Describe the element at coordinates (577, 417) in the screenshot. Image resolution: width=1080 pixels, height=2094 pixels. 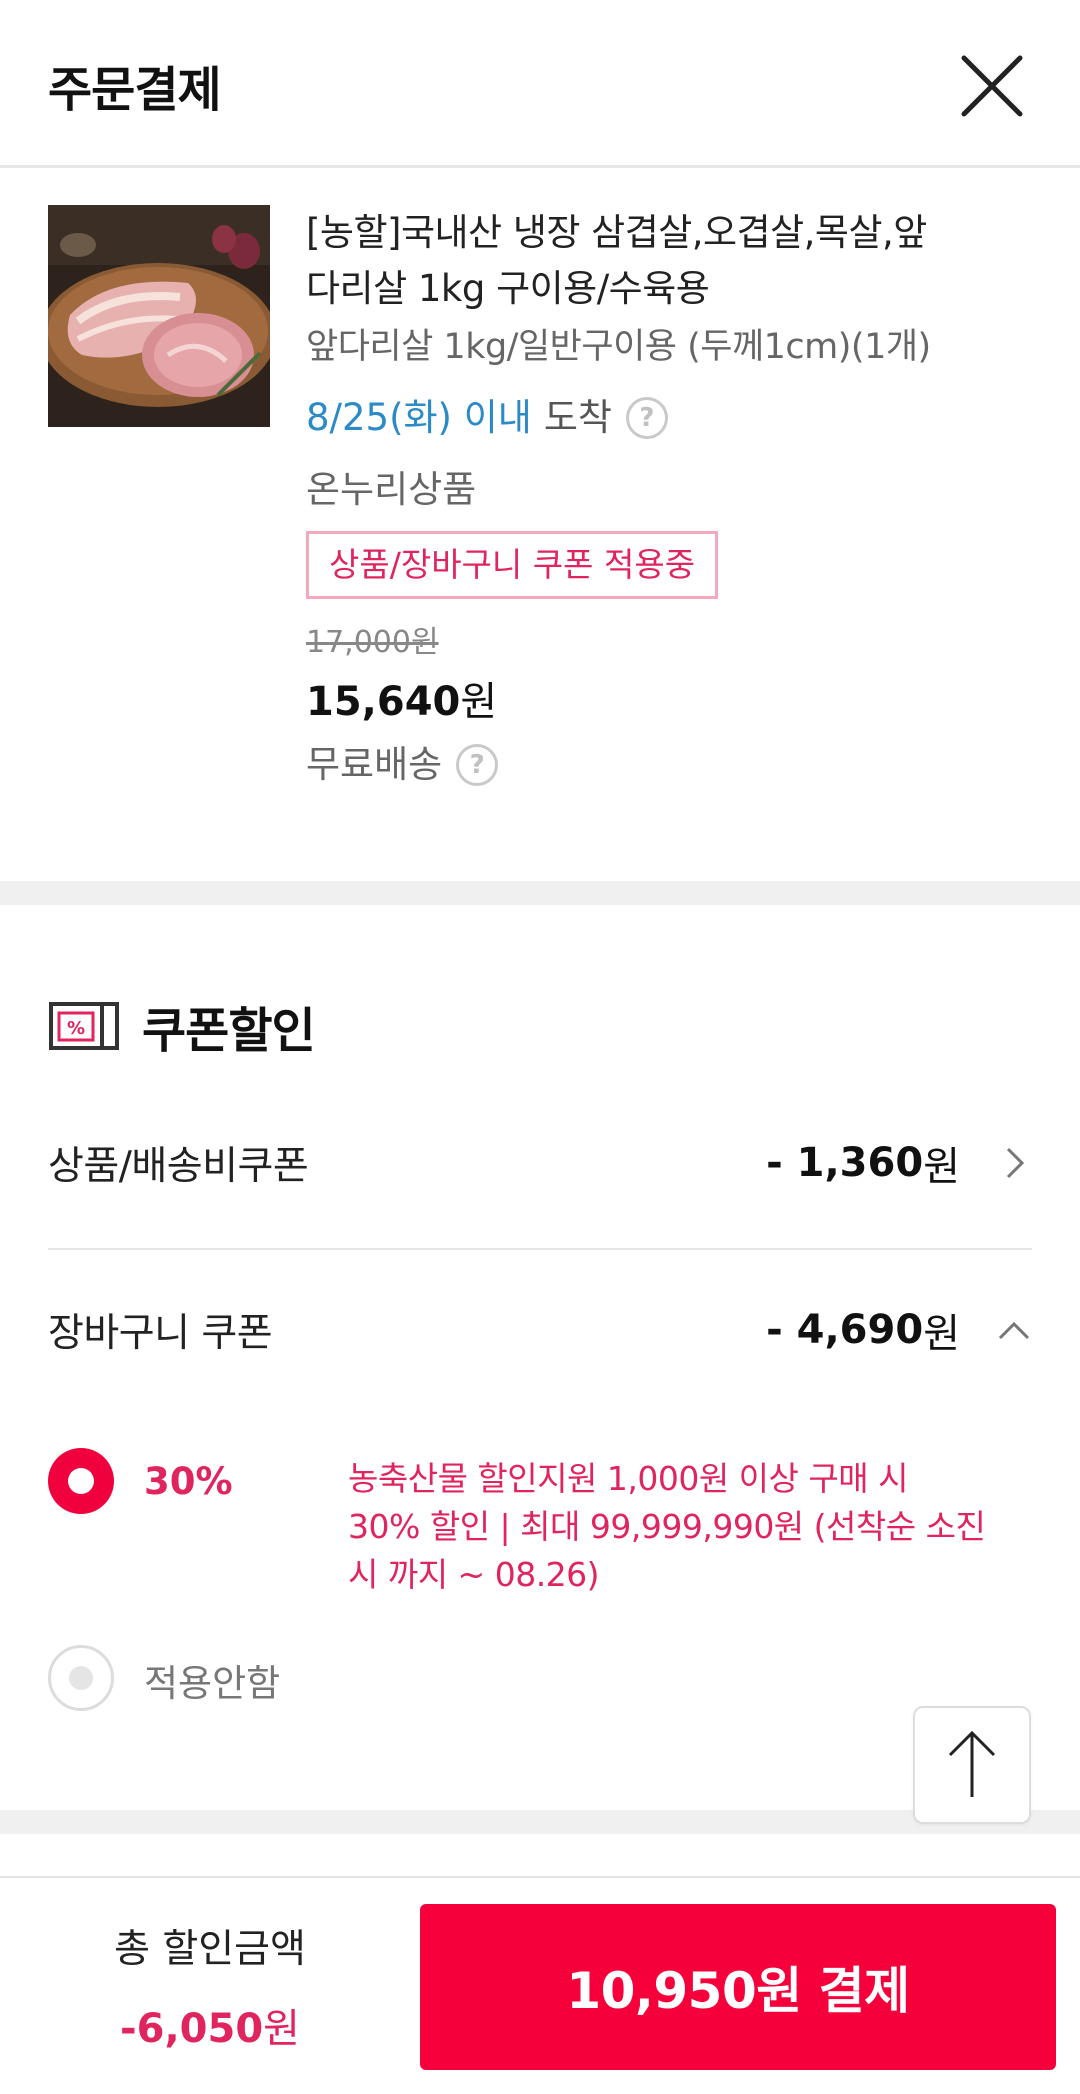
I see `delivery-suffix: 도착` at that location.